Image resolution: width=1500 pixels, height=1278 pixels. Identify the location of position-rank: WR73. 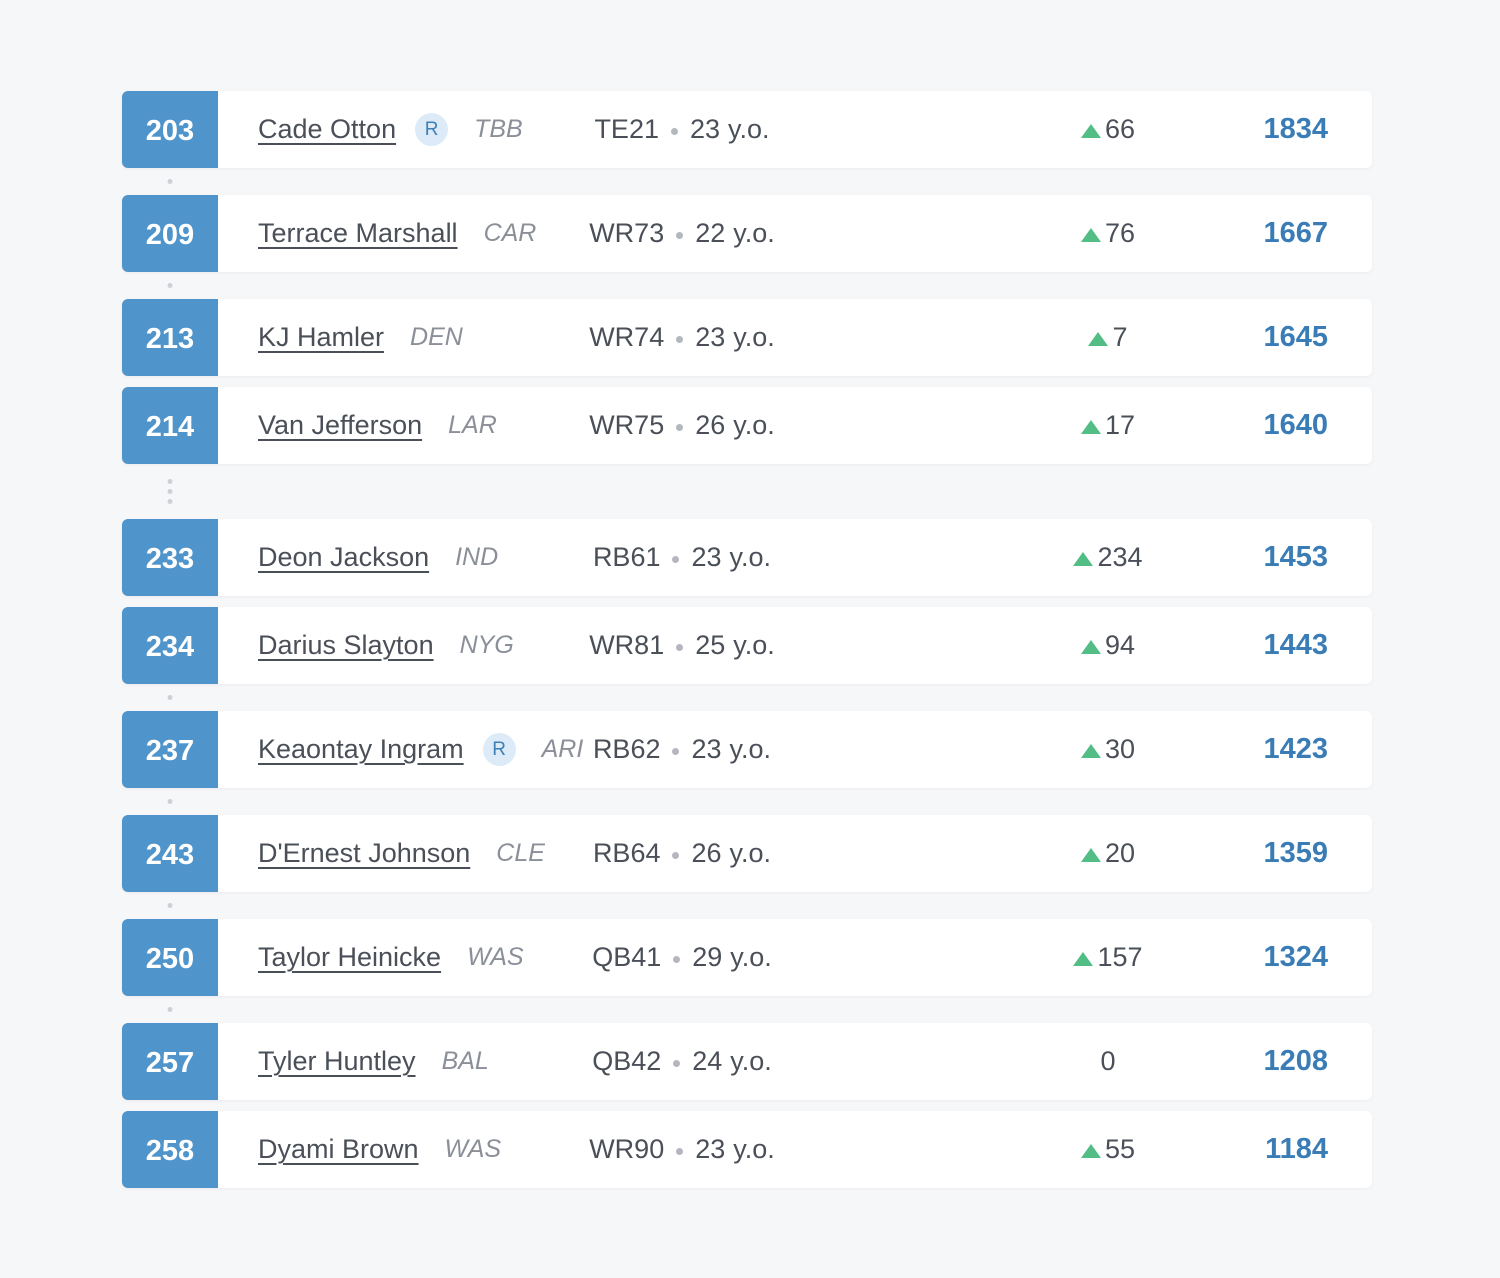
(627, 233).